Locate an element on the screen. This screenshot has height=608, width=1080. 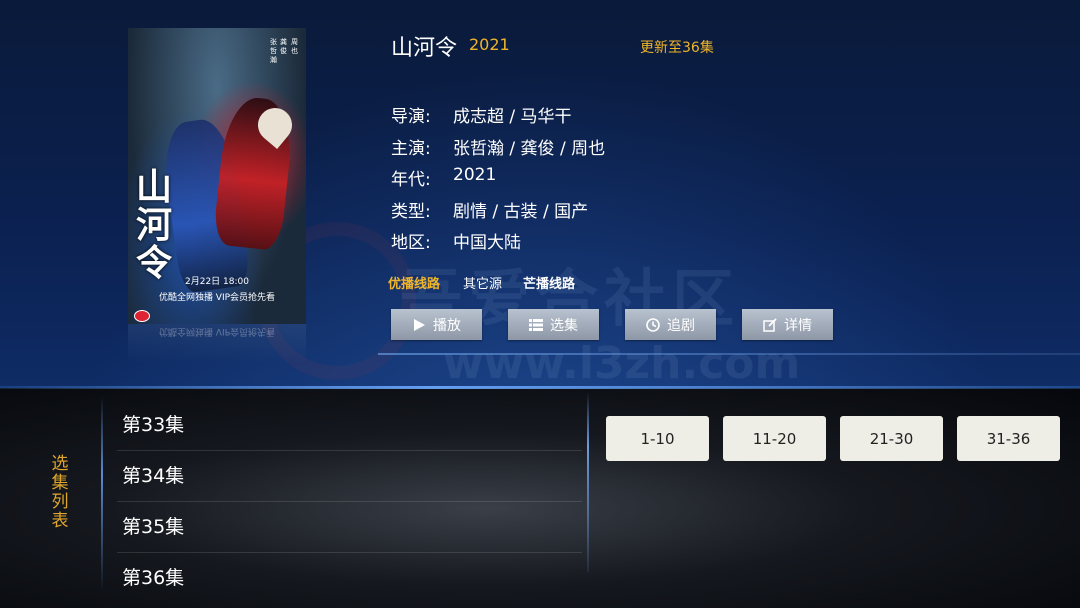
episode-range-button: 31-36 is located at coordinates (1008, 438).